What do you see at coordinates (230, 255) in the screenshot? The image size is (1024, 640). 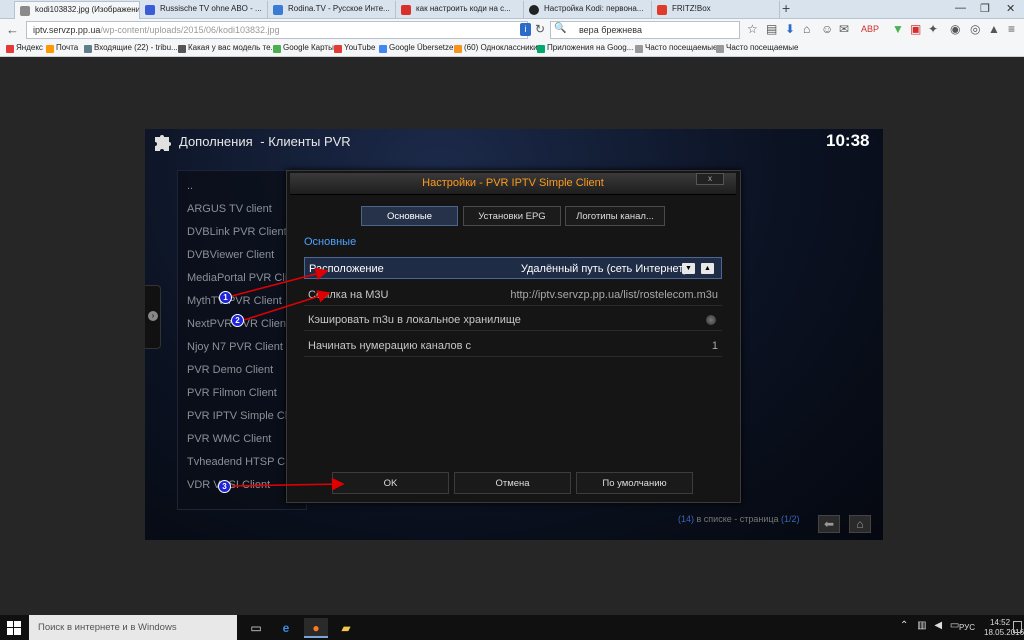 I see `list-item: DVBViewer Client` at bounding box center [230, 255].